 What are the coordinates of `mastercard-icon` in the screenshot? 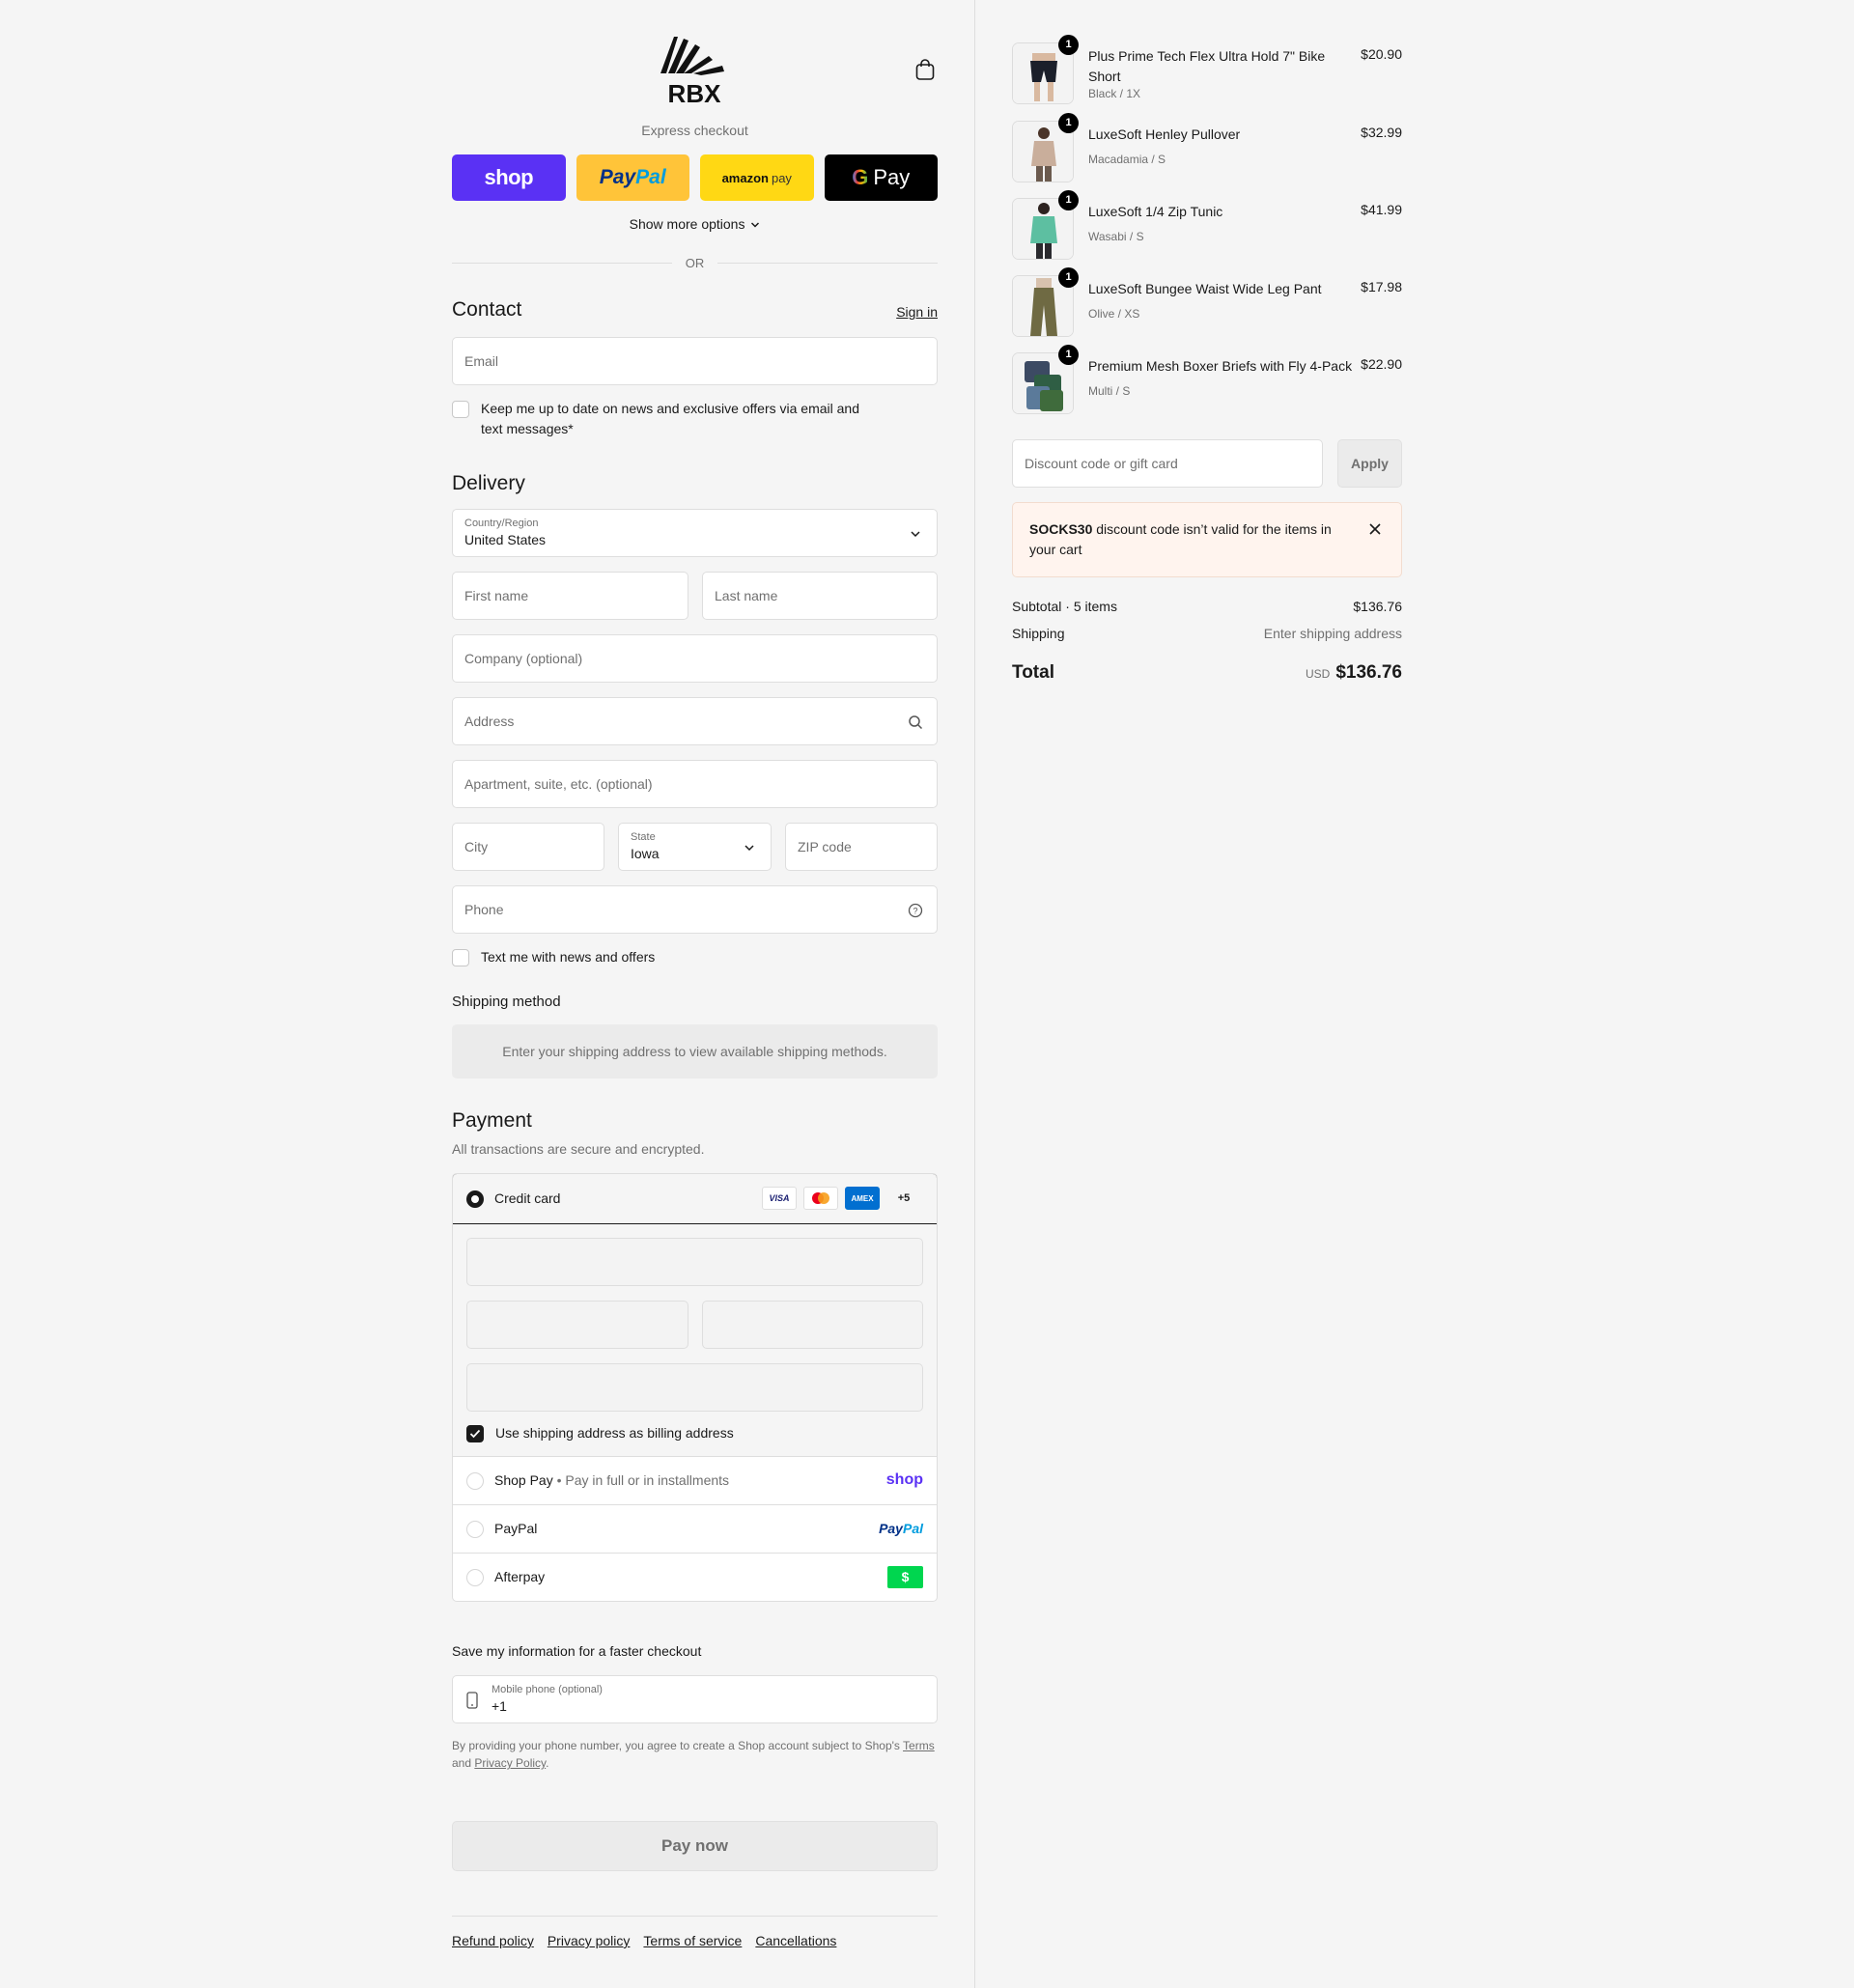 It's located at (820, 1199).